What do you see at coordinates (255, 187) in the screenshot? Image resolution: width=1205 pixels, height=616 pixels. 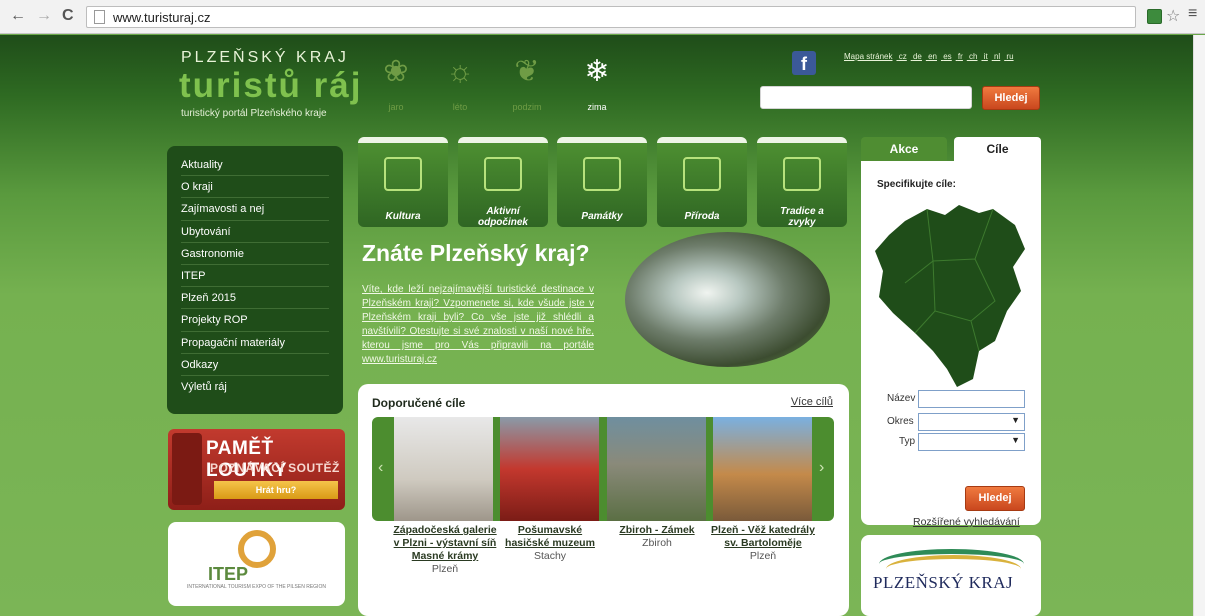 I see `sidebar-item-o-kraji: O kraji` at bounding box center [255, 187].